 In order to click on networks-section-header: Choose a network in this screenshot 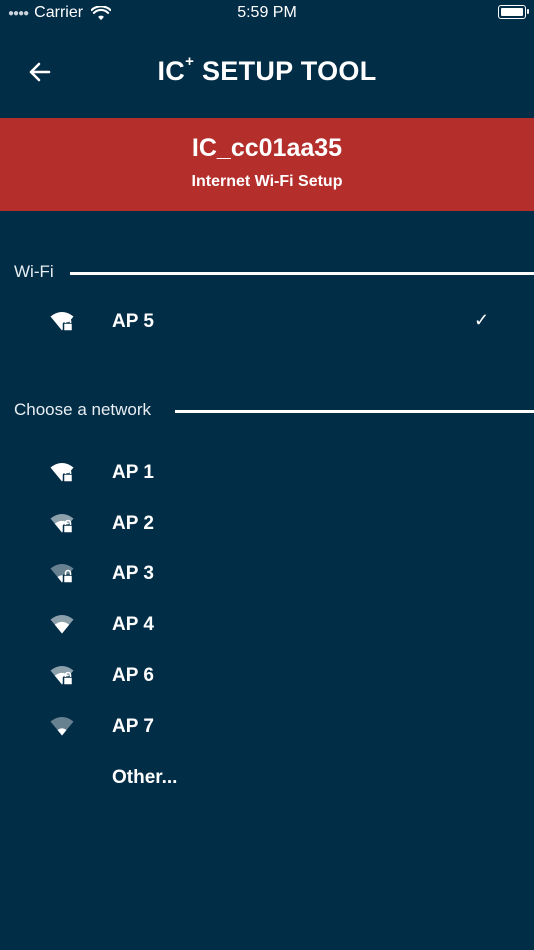, I will do `click(267, 411)`.